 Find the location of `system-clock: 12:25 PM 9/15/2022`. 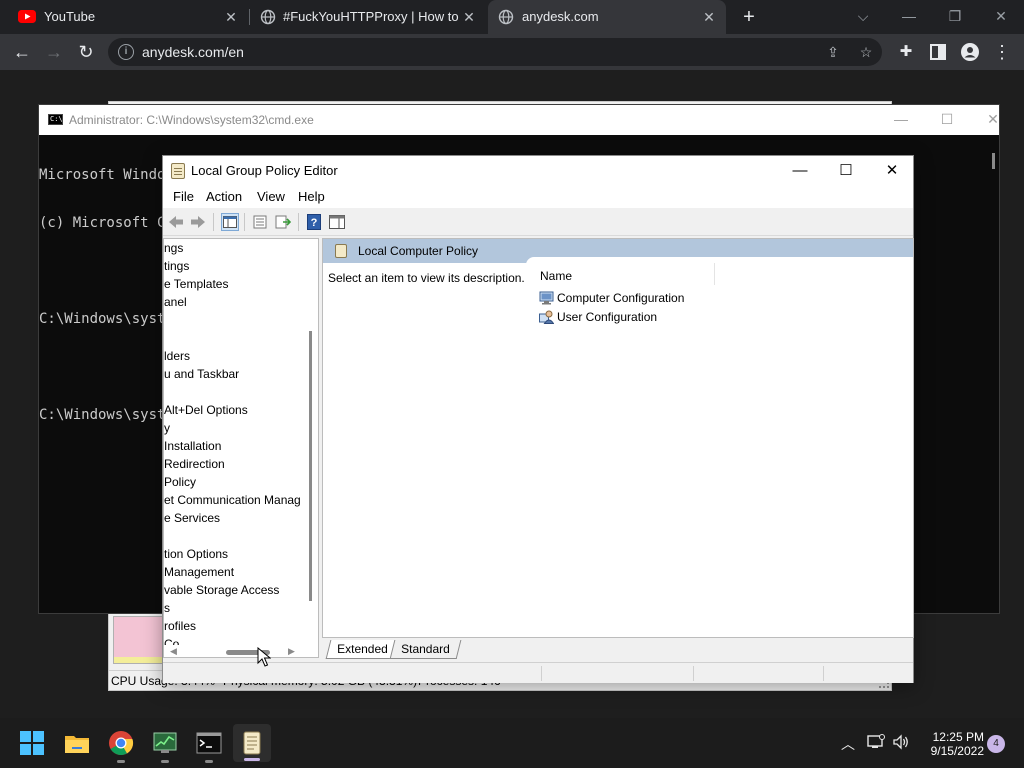

system-clock: 12:25 PM 9/15/2022 is located at coordinates (950, 744).